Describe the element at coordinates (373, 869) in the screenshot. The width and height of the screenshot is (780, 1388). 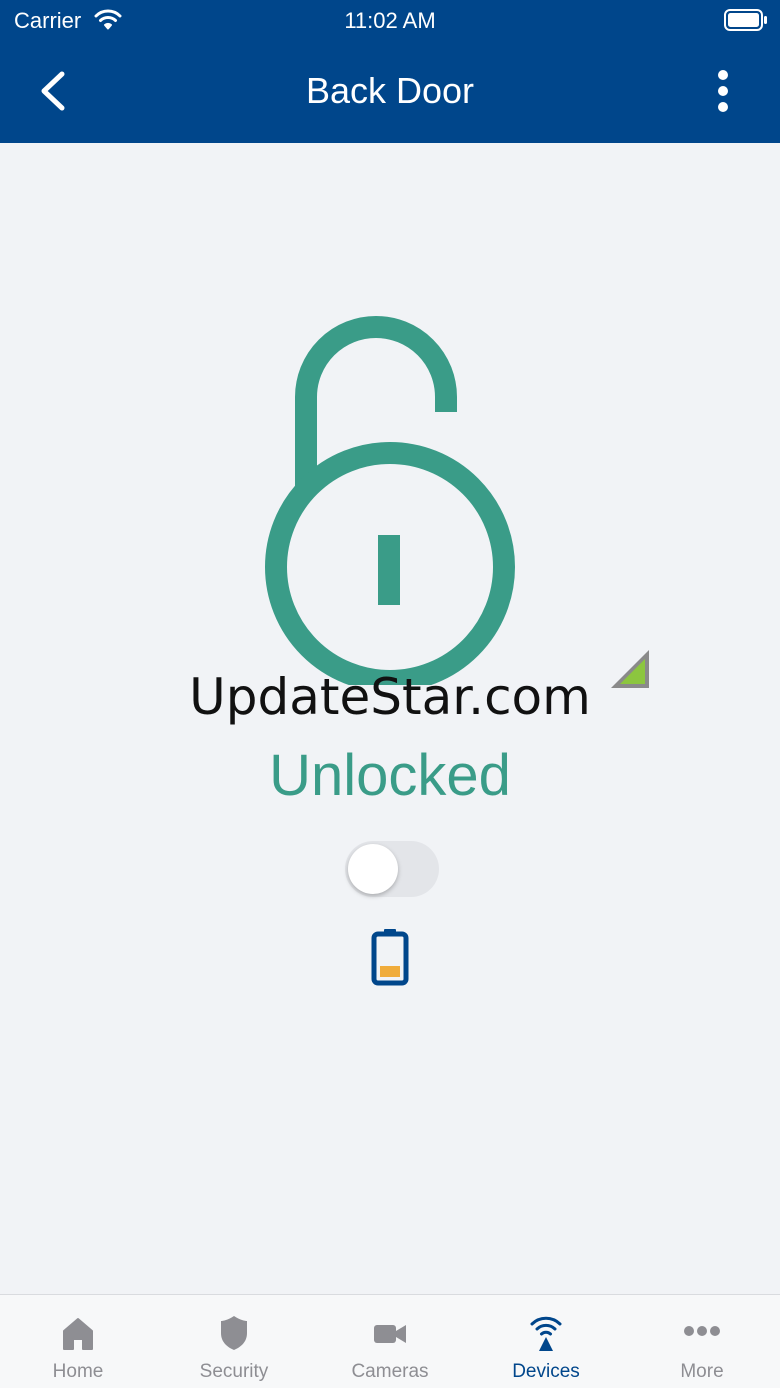
I see `toggle-knob` at that location.